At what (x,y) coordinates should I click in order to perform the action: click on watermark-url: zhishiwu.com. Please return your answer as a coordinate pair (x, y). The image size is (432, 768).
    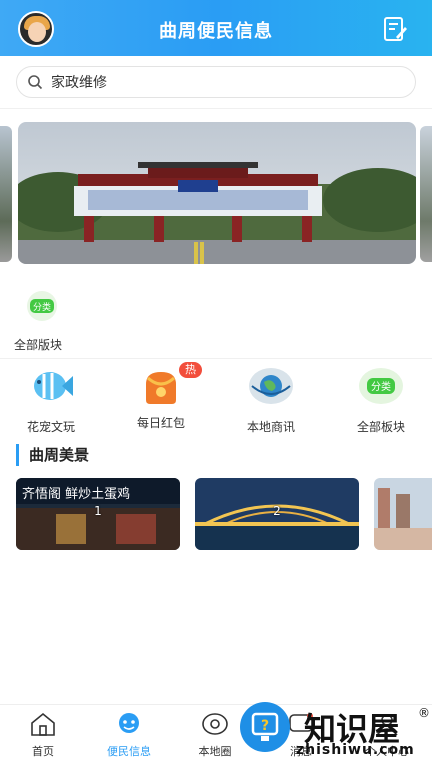
    Looking at the image, I should click on (355, 750).